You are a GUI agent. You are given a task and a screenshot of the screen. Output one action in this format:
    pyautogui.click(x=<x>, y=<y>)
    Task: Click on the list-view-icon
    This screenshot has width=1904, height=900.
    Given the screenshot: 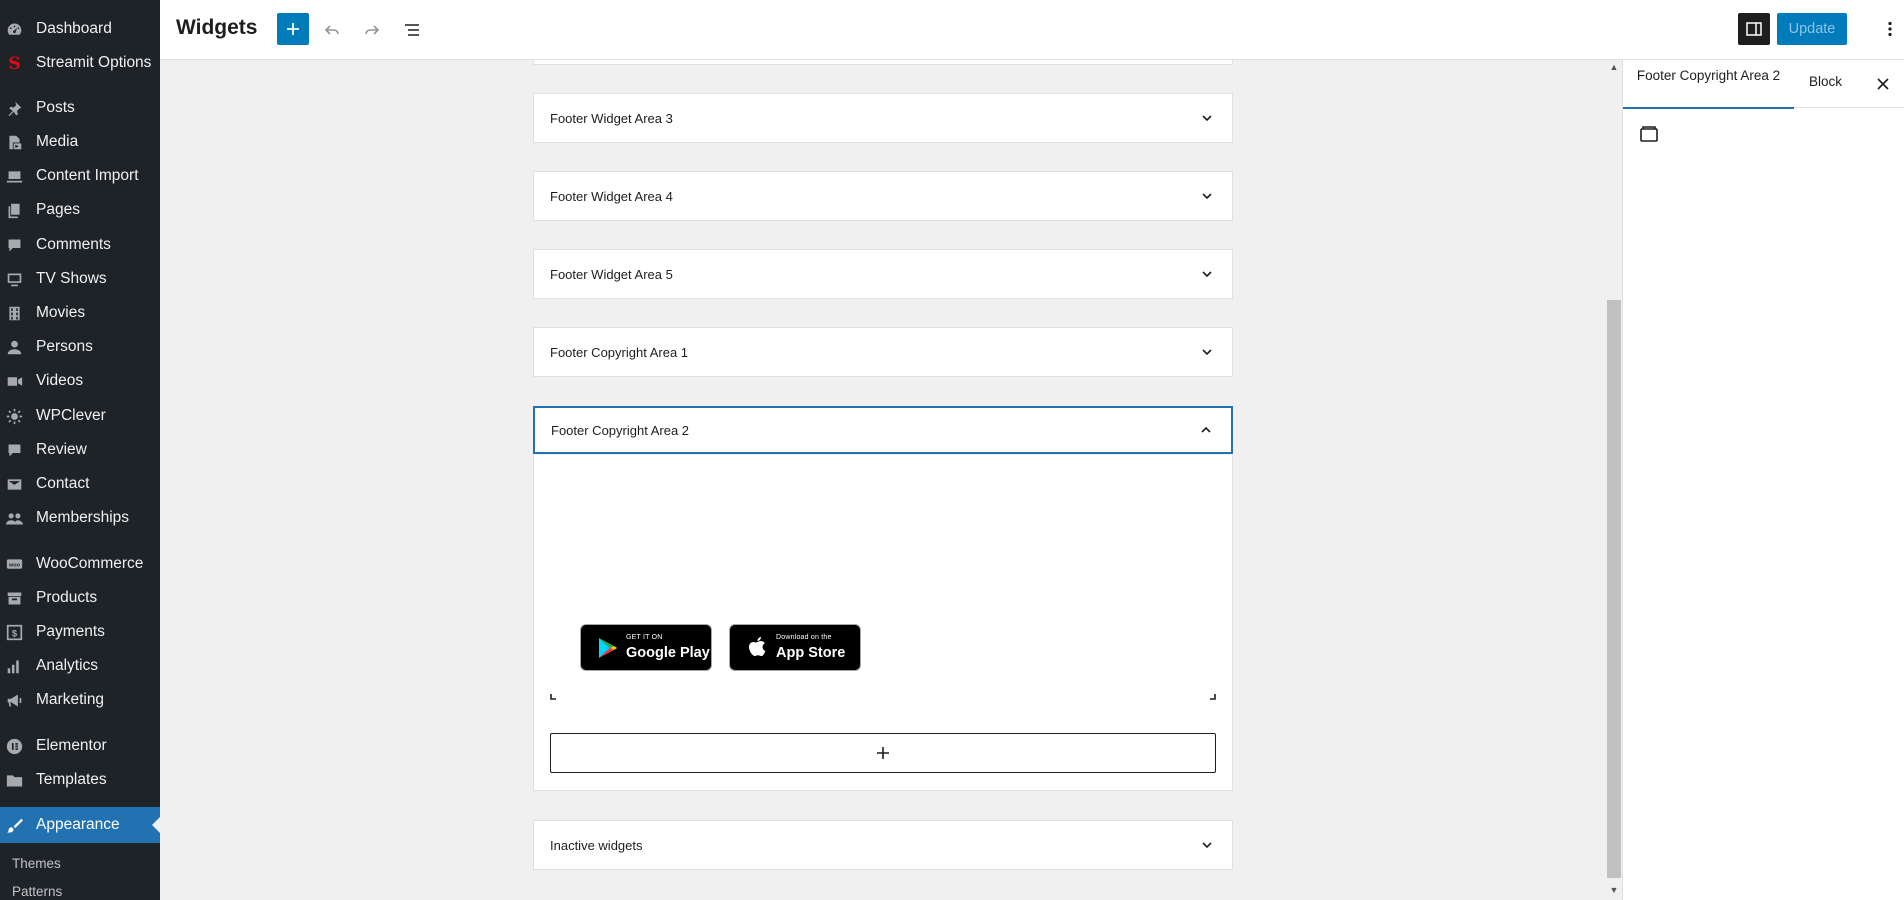 What is the action you would take?
    pyautogui.click(x=412, y=30)
    